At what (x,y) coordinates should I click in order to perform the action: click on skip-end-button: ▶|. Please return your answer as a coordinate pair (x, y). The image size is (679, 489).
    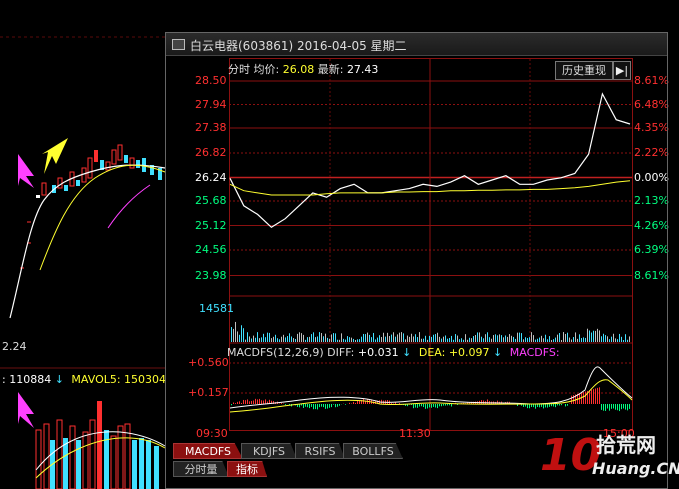
    Looking at the image, I should click on (622, 70).